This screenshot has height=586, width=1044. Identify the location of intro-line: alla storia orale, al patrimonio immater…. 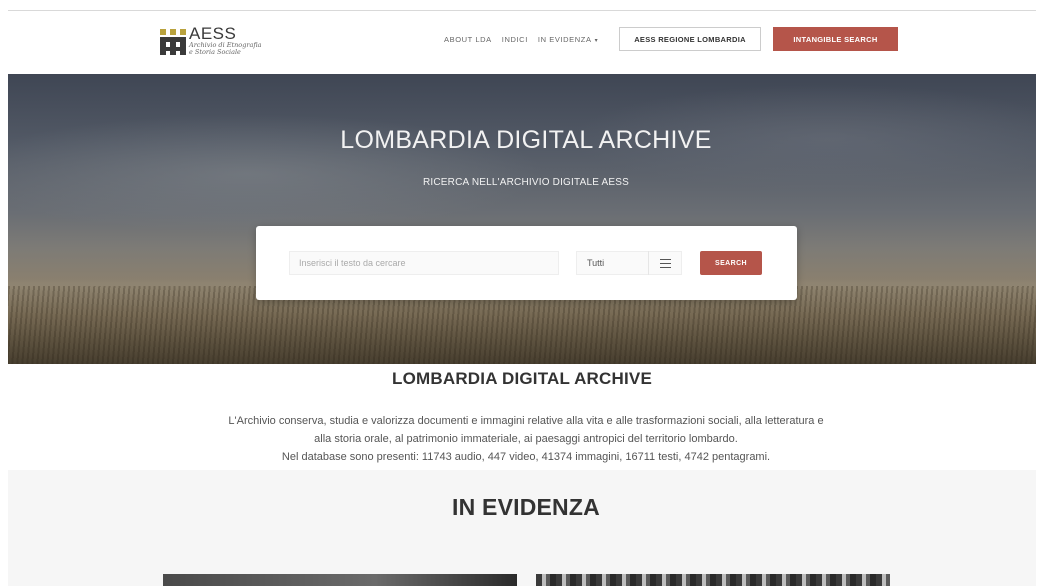
(526, 439).